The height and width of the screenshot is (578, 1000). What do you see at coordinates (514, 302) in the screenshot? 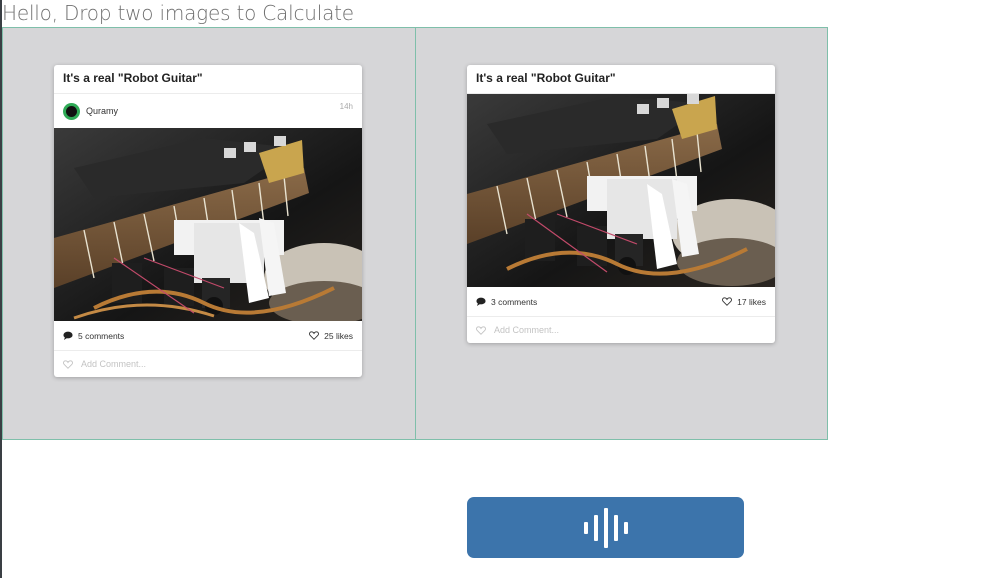
I see `comments-count: 3 comments` at bounding box center [514, 302].